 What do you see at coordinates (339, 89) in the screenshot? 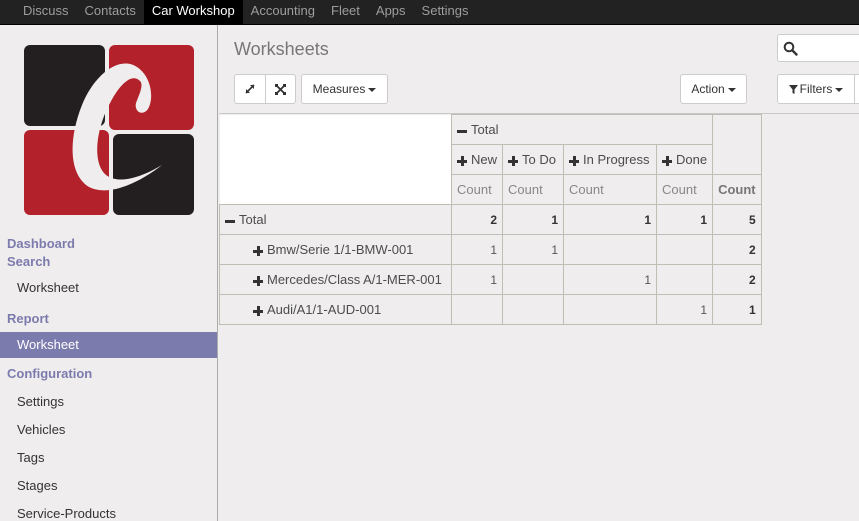
I see `measures-label: Measures` at bounding box center [339, 89].